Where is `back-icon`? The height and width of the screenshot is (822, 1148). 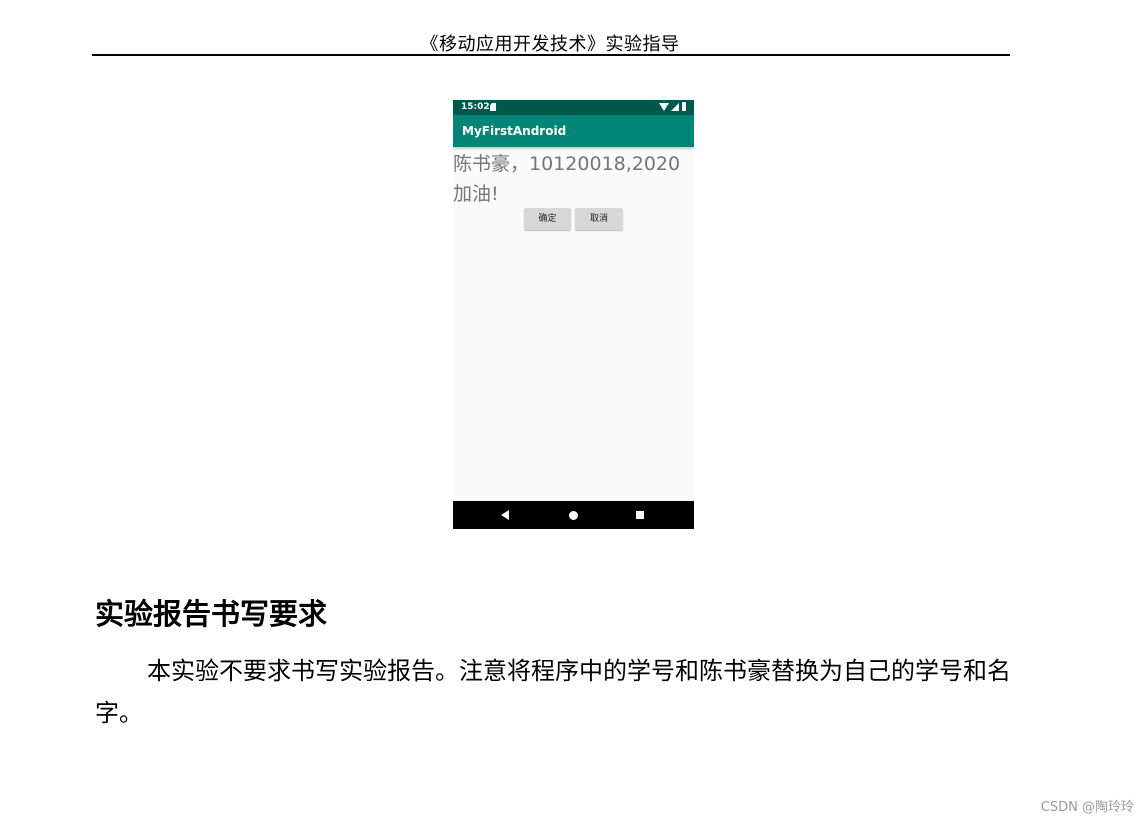
back-icon is located at coordinates (505, 515).